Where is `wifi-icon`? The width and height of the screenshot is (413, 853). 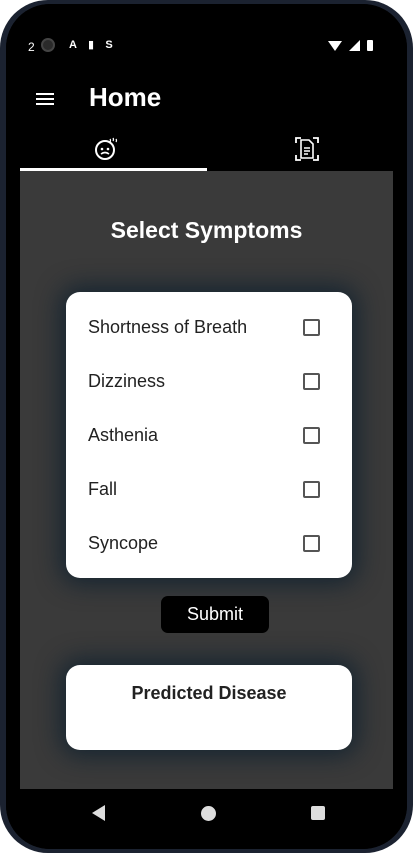 wifi-icon is located at coordinates (335, 45).